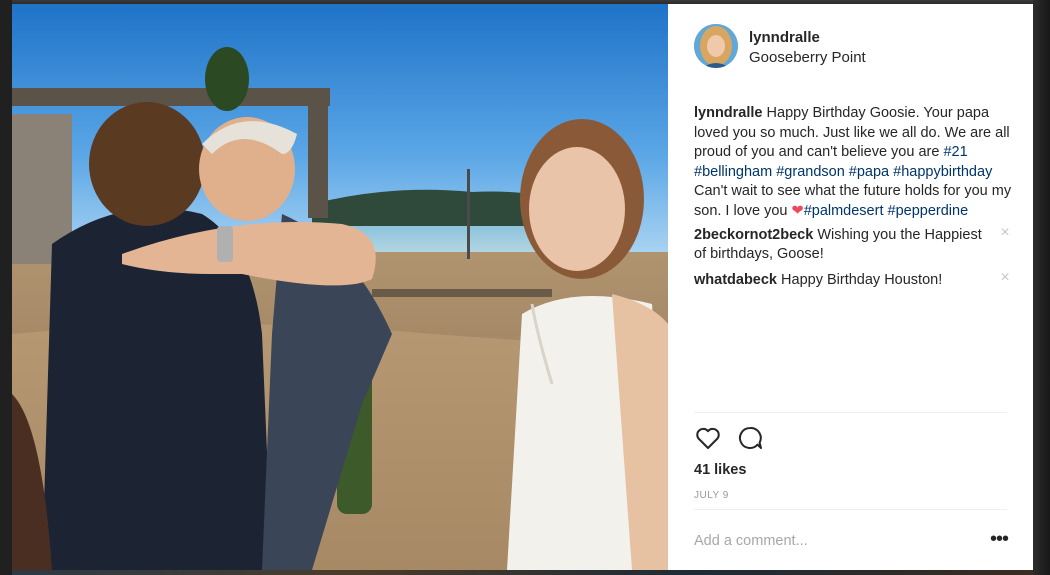 The width and height of the screenshot is (1050, 575). Describe the element at coordinates (807, 57) in the screenshot. I see `post-location: Gooseberry Point` at that location.